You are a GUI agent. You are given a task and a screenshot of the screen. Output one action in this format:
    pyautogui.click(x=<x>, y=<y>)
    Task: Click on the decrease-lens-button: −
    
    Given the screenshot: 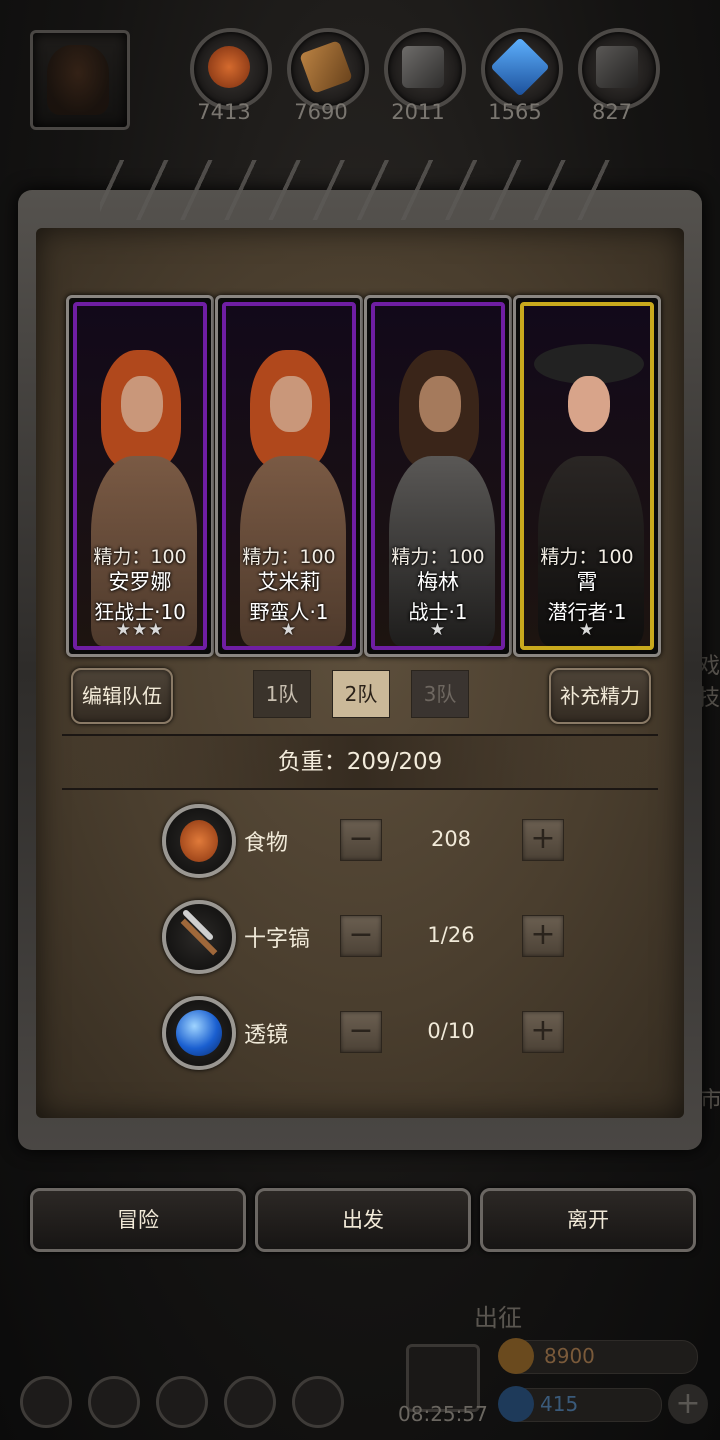 What is the action you would take?
    pyautogui.click(x=361, y=1032)
    